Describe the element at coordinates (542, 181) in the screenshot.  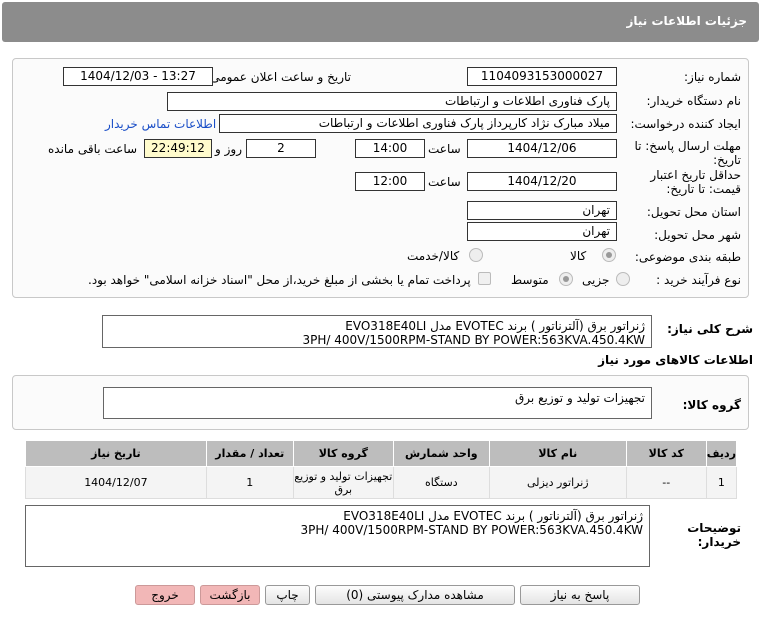
I see `validity-date-field: 1404/12/20` at that location.